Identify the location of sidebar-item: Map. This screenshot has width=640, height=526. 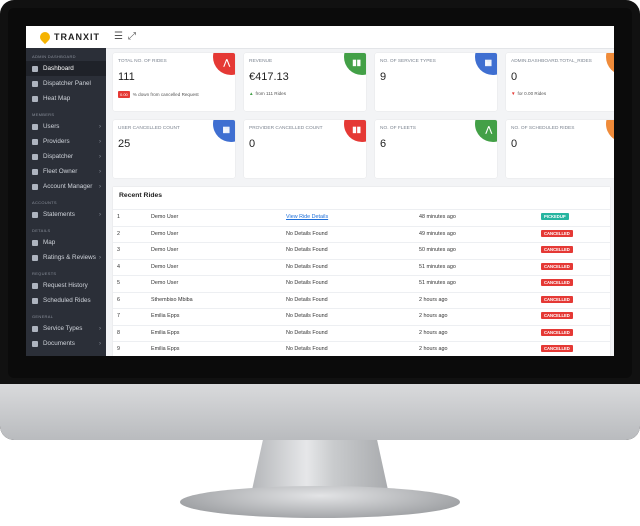
(66, 242).